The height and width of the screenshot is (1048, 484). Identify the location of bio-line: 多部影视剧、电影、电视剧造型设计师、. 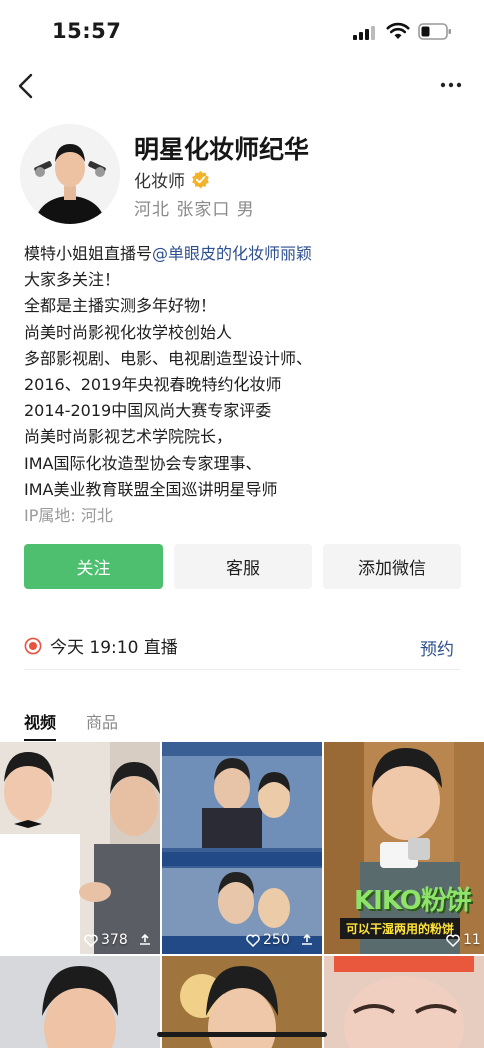
(168, 358).